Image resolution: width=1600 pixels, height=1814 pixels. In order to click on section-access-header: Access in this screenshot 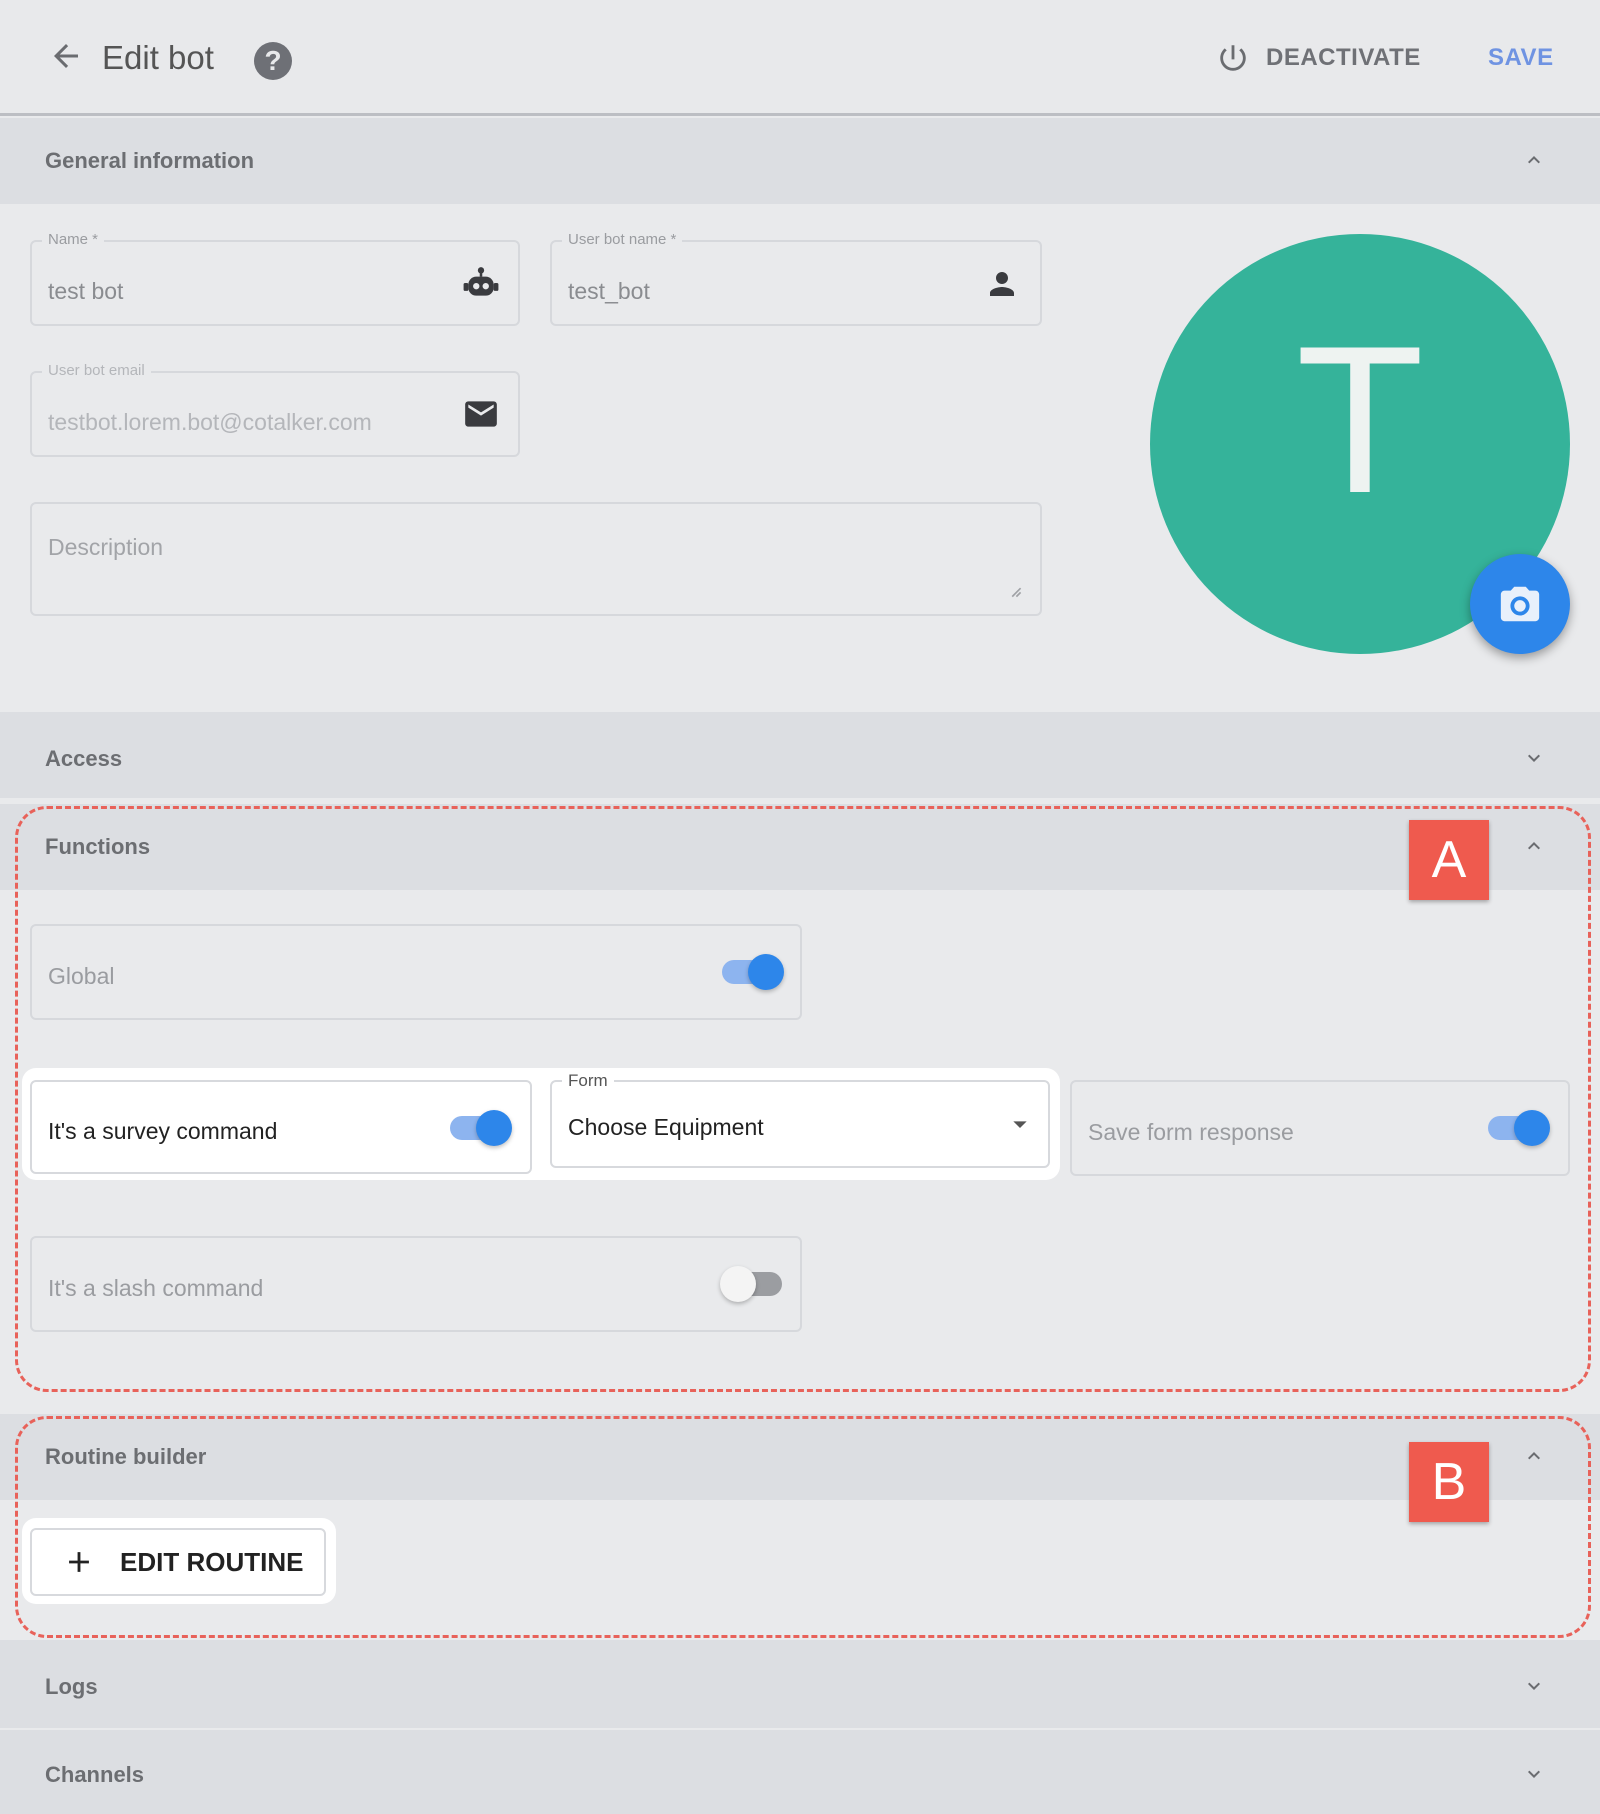, I will do `click(800, 755)`.